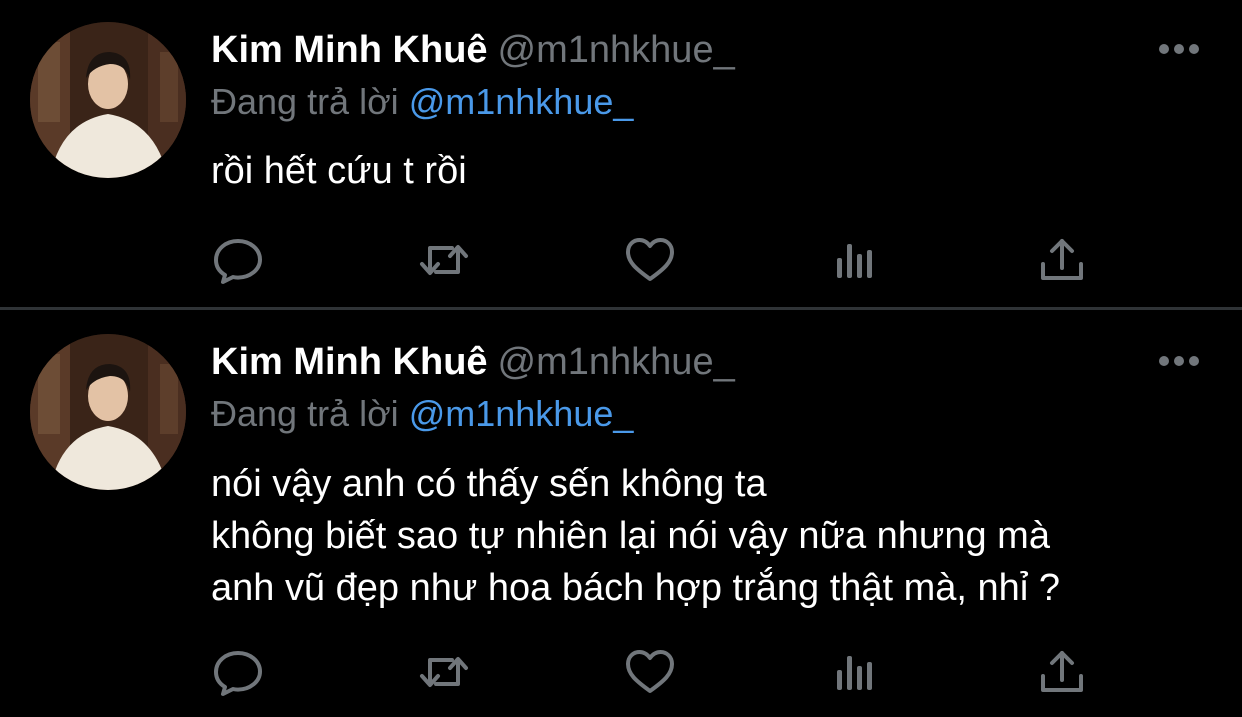 The height and width of the screenshot is (717, 1242). What do you see at coordinates (489, 484) in the screenshot?
I see `tweet-text-line: nói vậy anh có thấy sến không ta` at bounding box center [489, 484].